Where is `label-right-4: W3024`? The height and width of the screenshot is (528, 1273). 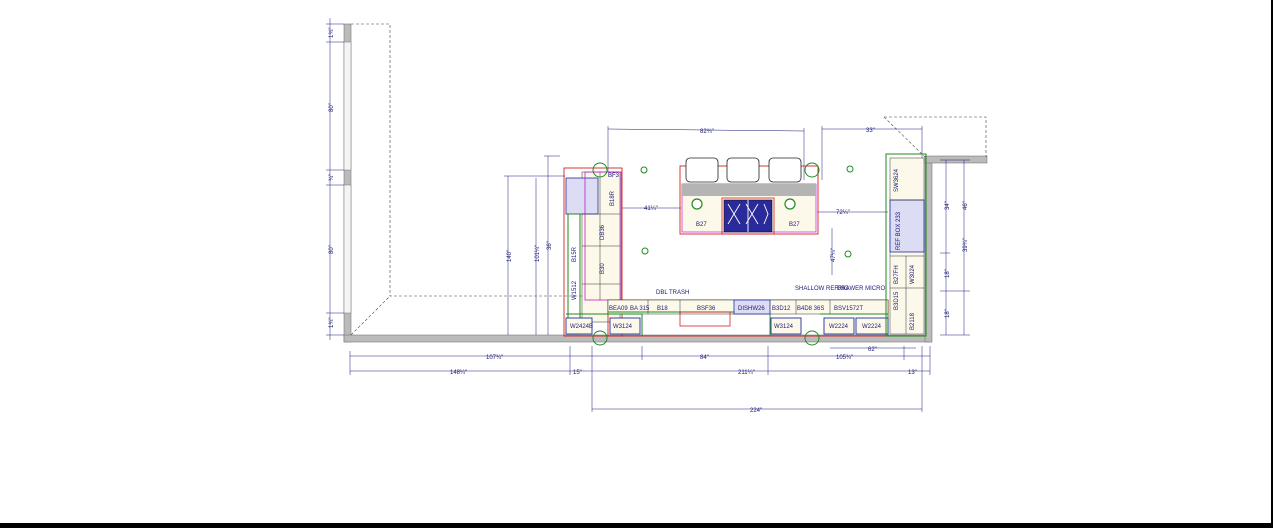 label-right-4: W3024 is located at coordinates (913, 274).